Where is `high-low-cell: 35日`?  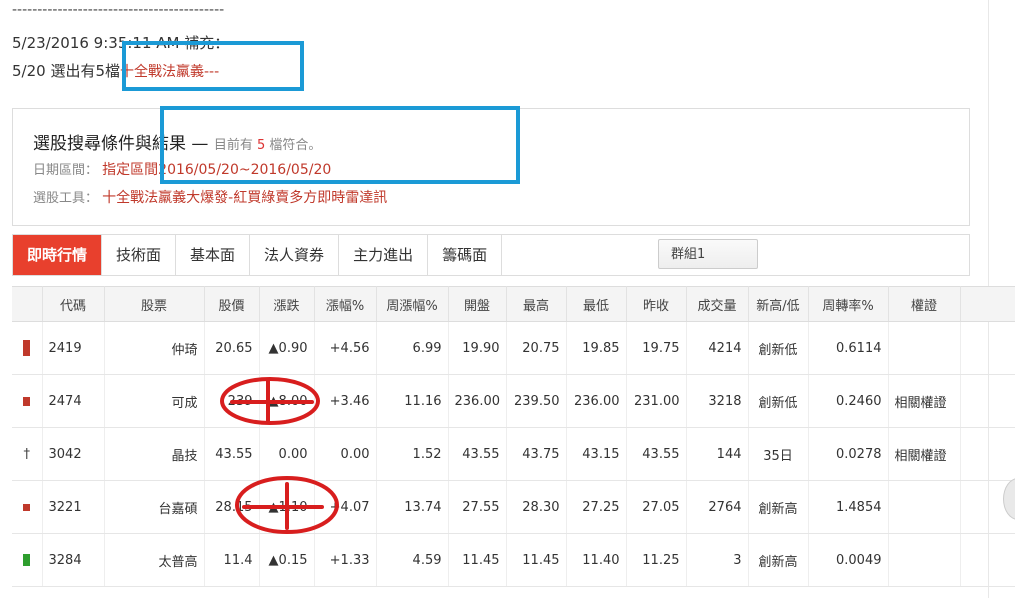 high-low-cell: 35日 is located at coordinates (778, 454).